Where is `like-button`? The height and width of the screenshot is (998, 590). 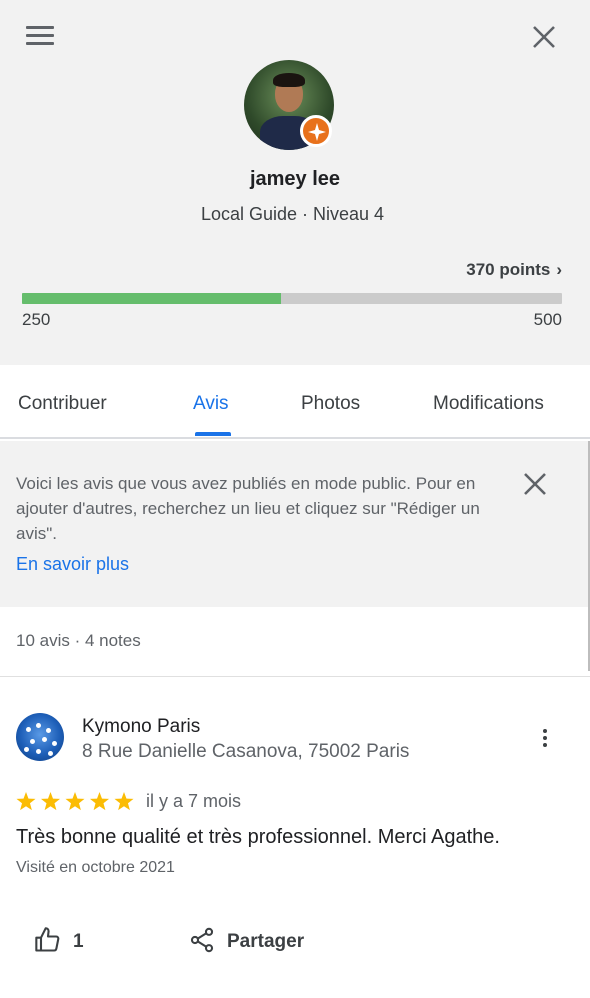
like-button is located at coordinates (64, 942).